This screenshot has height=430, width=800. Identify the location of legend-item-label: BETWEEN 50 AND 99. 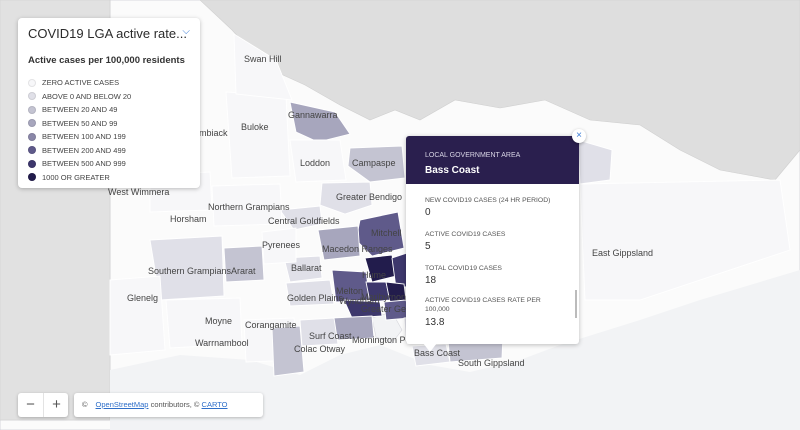
(80, 123).